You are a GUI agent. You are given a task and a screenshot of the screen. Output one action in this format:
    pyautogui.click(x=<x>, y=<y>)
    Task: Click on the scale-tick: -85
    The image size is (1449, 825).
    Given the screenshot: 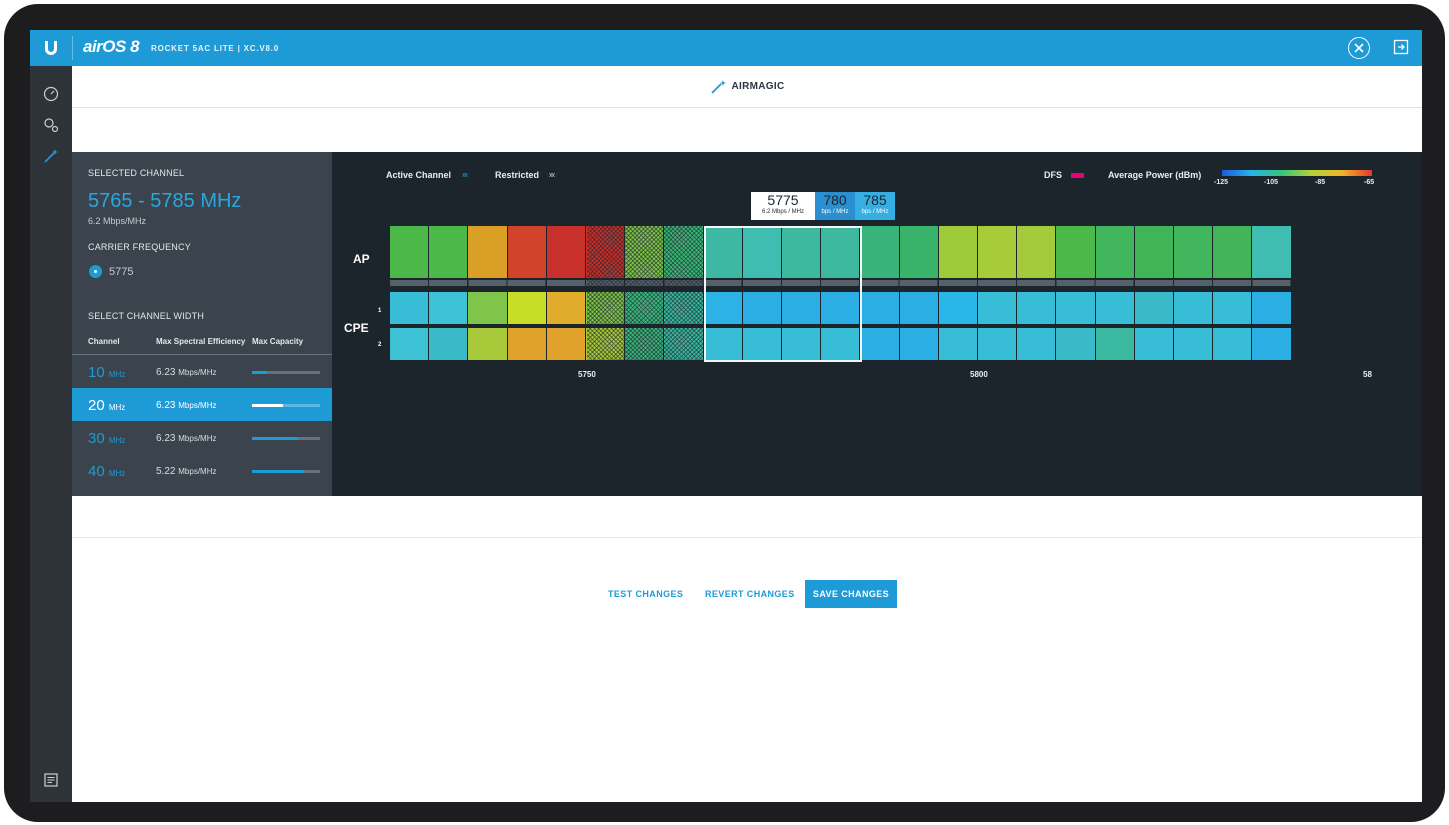 What is the action you would take?
    pyautogui.click(x=1320, y=182)
    